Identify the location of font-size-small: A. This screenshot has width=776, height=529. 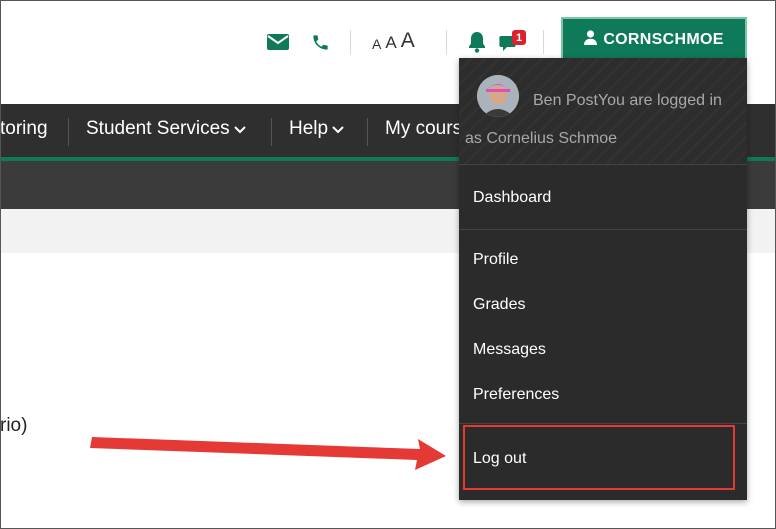
(376, 44).